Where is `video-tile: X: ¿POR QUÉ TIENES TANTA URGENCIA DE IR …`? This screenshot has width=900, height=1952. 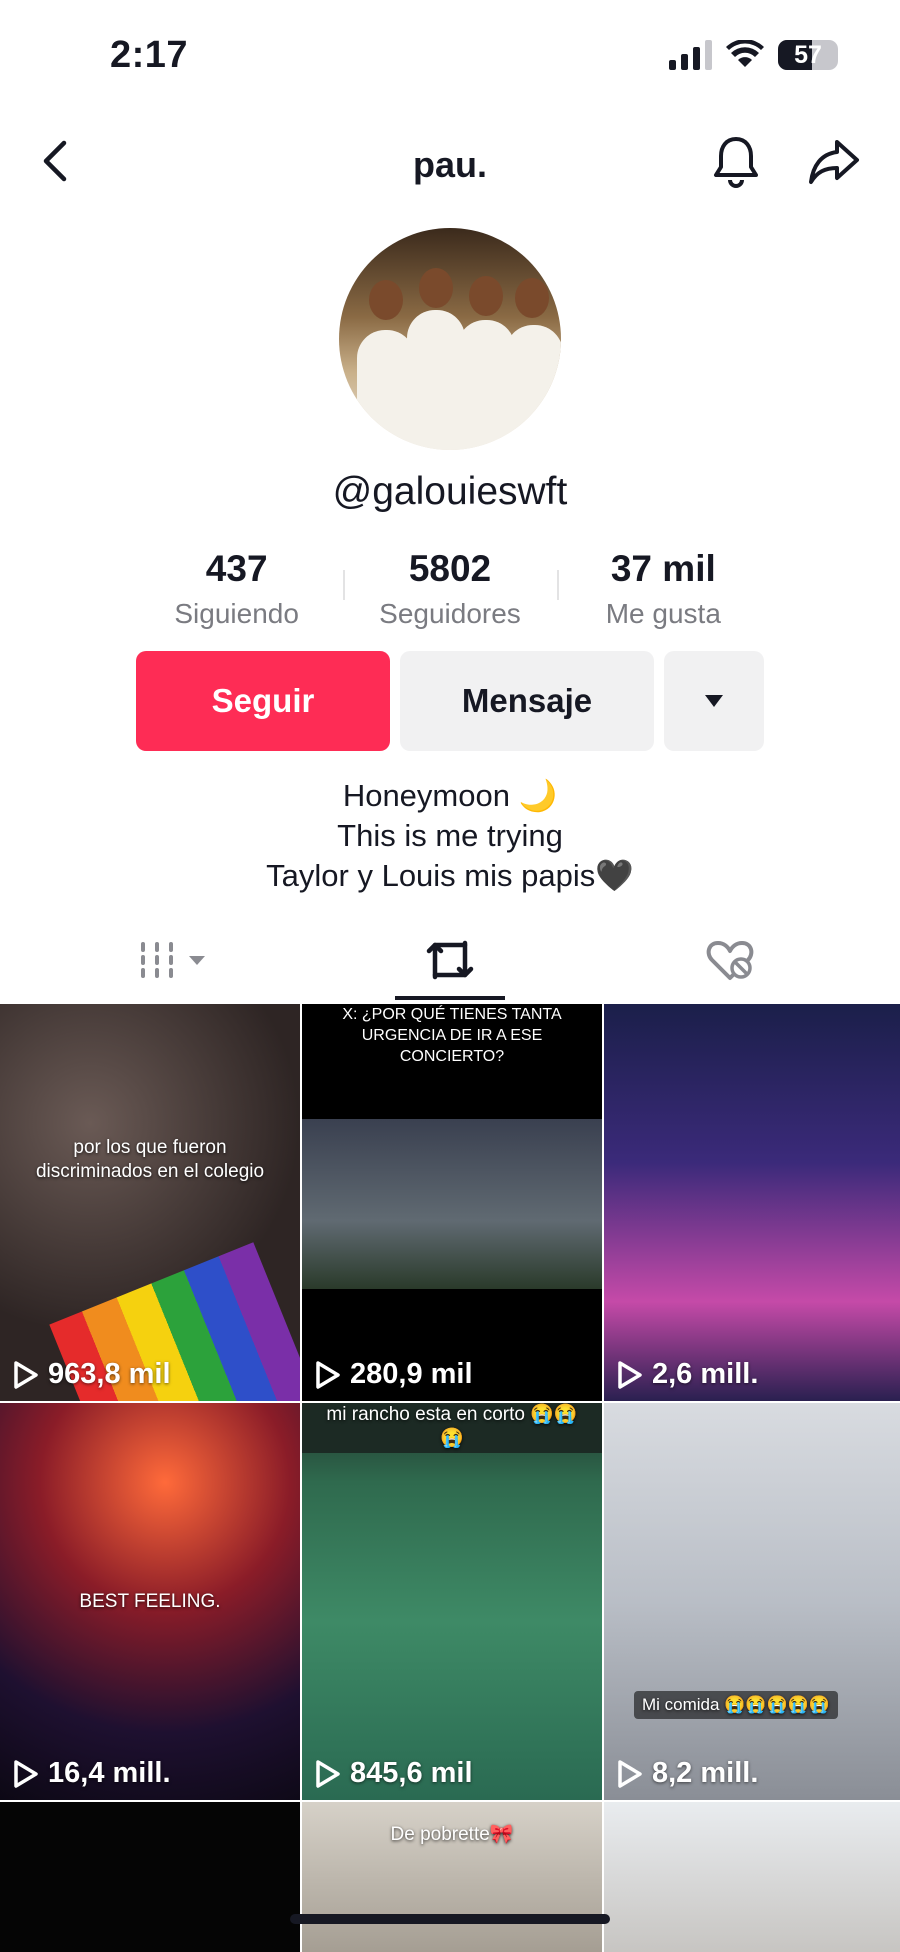 video-tile: X: ¿POR QUÉ TIENES TANTA URGENCIA DE IR … is located at coordinates (452, 1202).